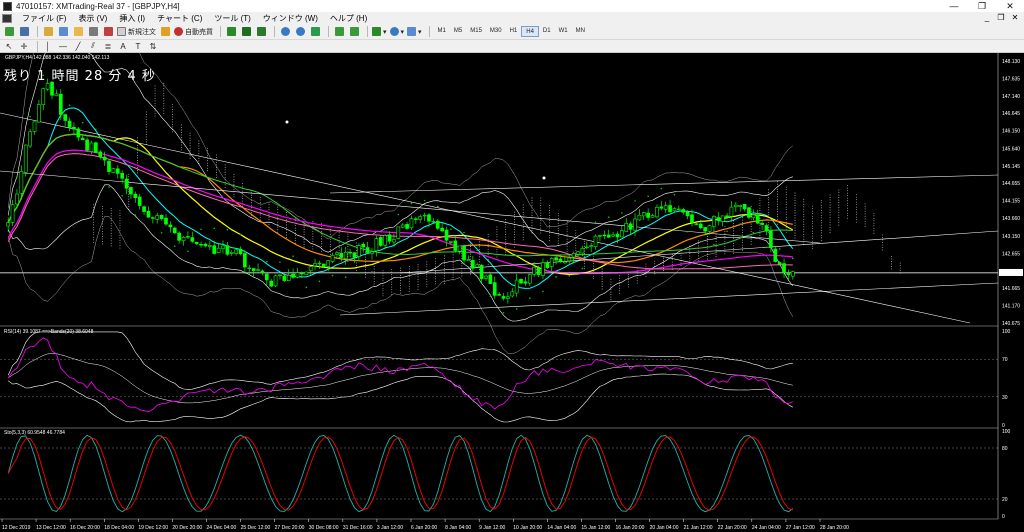  I want to click on market-watch-icon, so click(48, 32).